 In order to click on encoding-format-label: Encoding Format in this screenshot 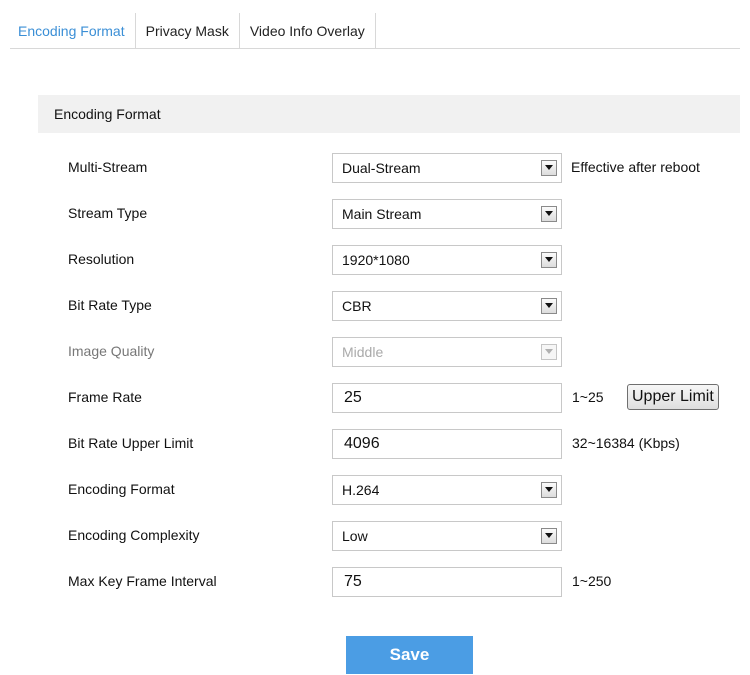, I will do `click(121, 489)`.